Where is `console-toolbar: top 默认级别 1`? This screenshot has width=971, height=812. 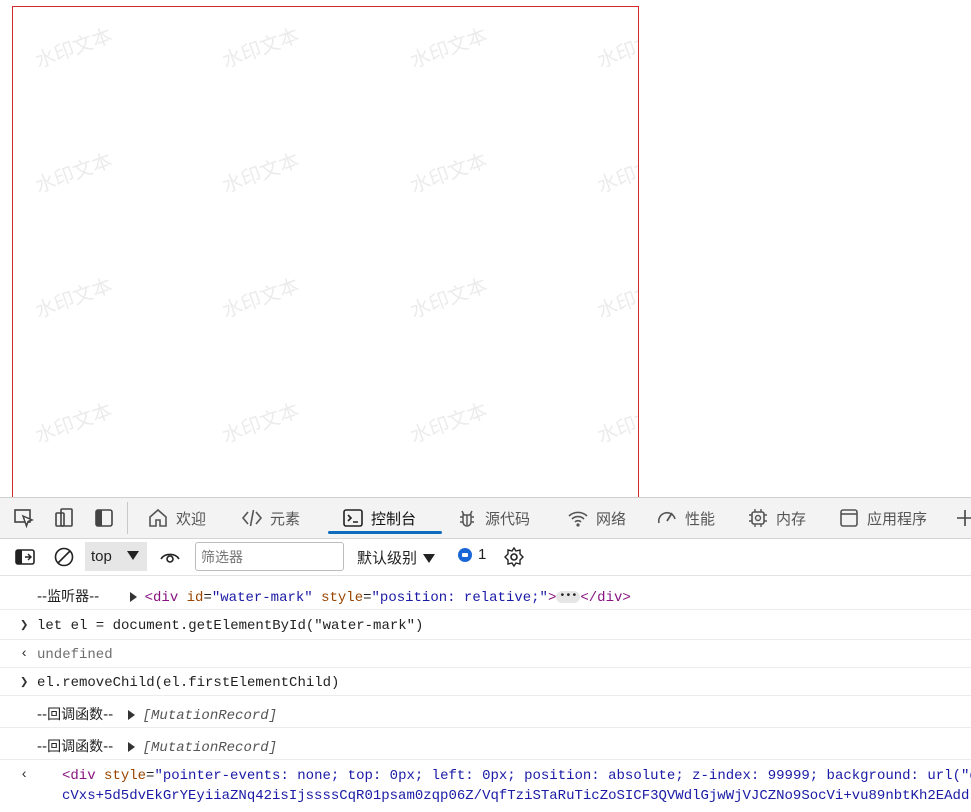
console-toolbar: top 默认级别 1 is located at coordinates (485, 557).